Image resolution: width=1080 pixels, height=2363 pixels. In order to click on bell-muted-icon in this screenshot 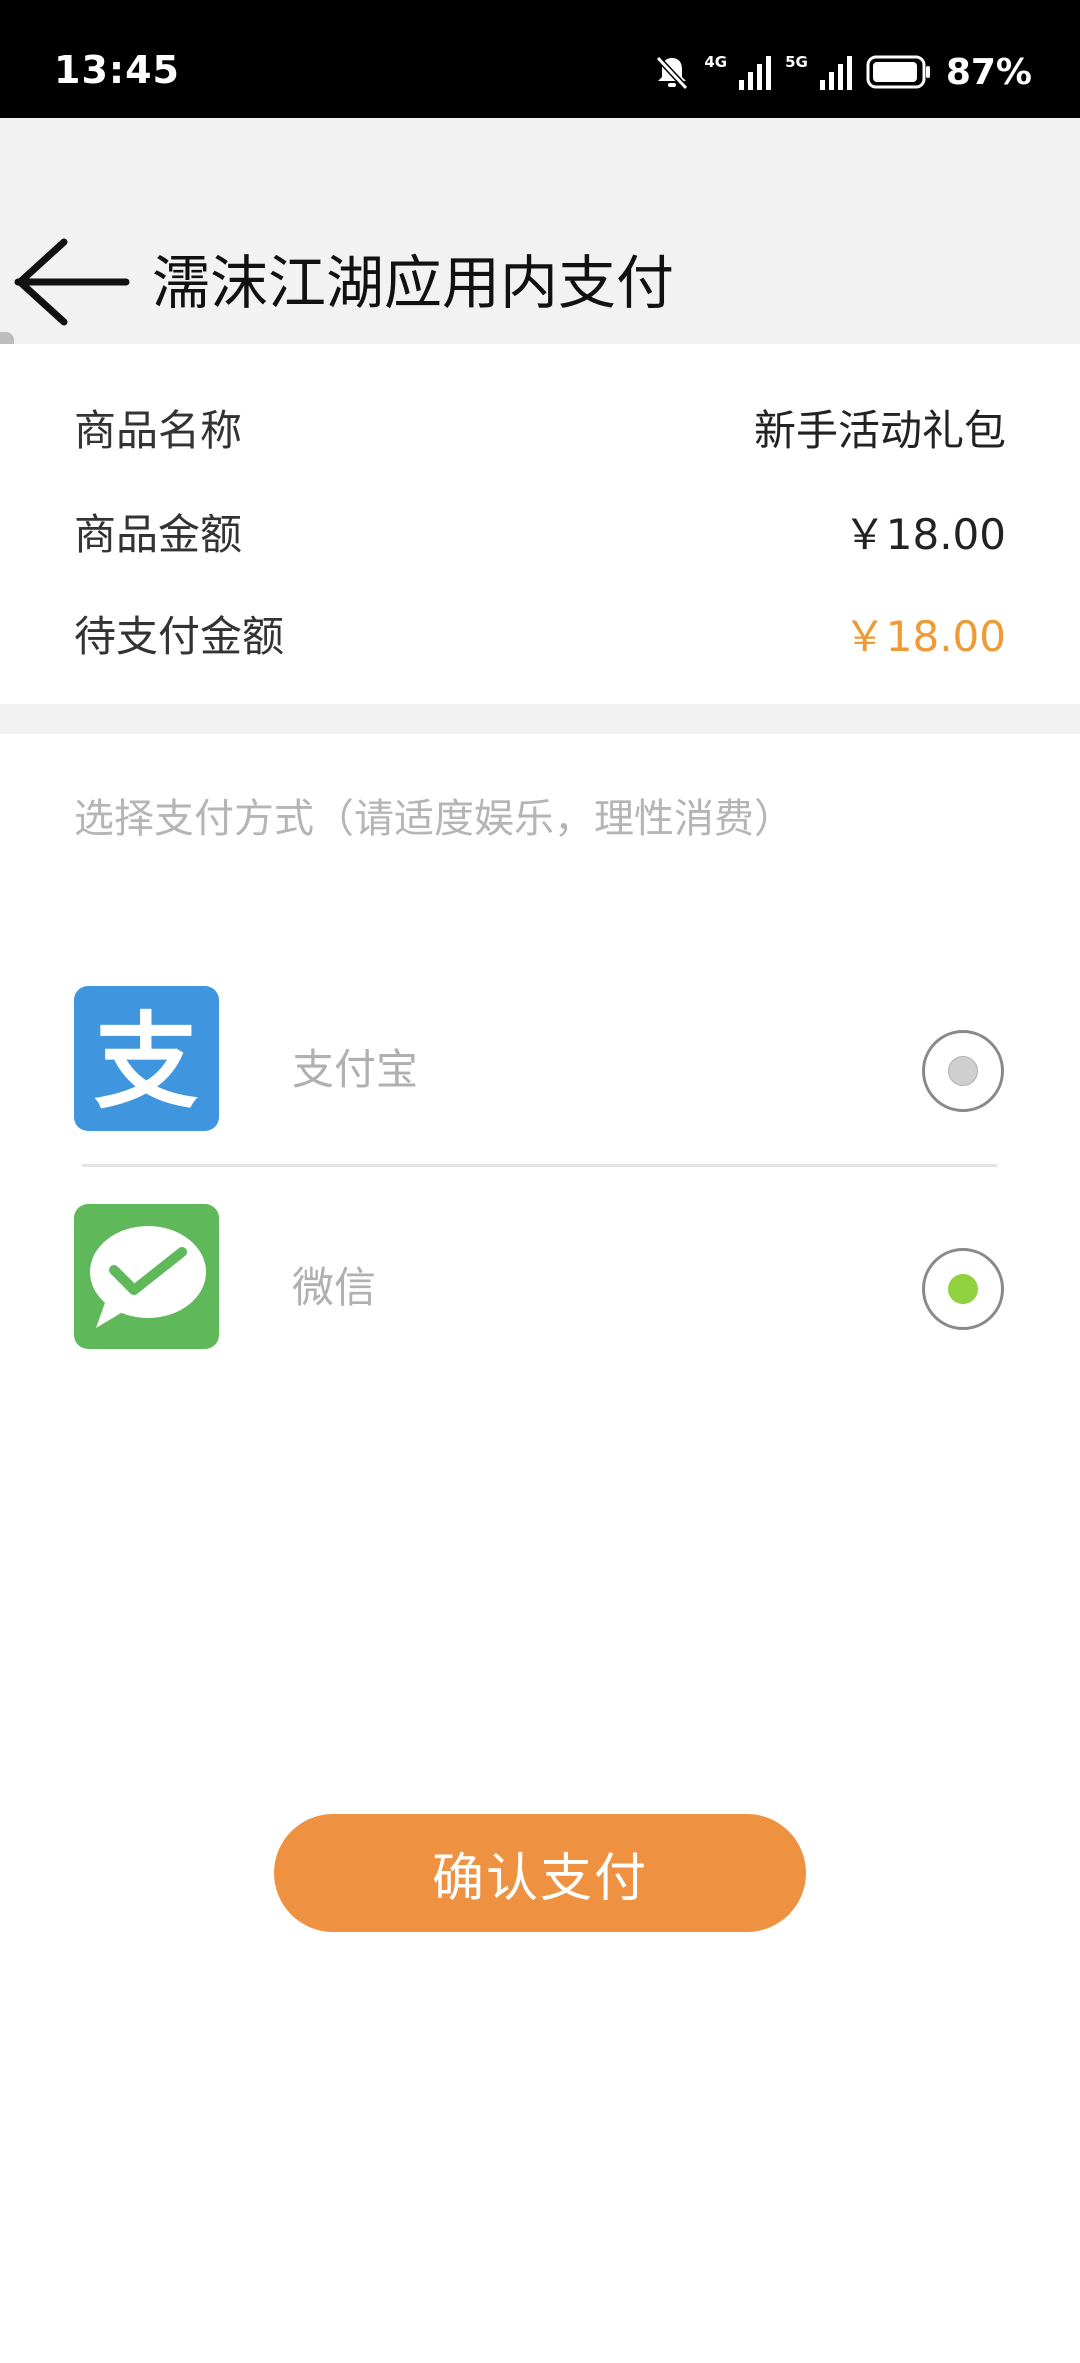, I will do `click(672, 73)`.